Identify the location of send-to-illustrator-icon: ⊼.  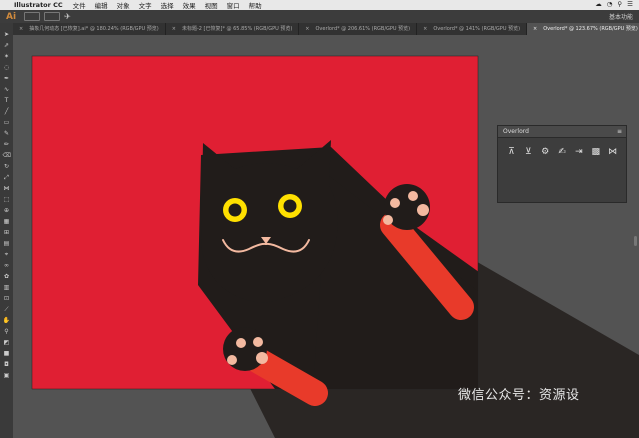
(511, 152).